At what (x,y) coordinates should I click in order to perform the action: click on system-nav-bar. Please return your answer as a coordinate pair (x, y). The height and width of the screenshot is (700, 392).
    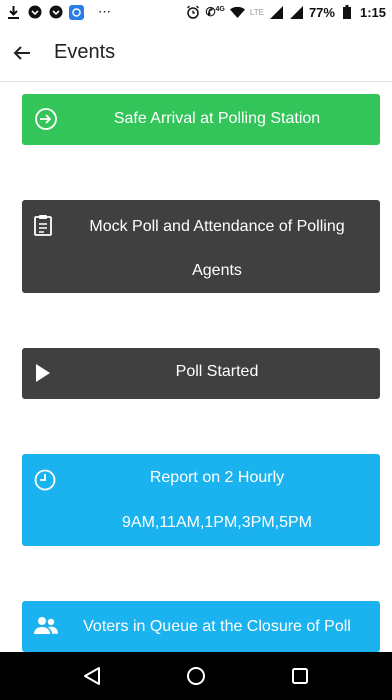
    Looking at the image, I should click on (196, 676).